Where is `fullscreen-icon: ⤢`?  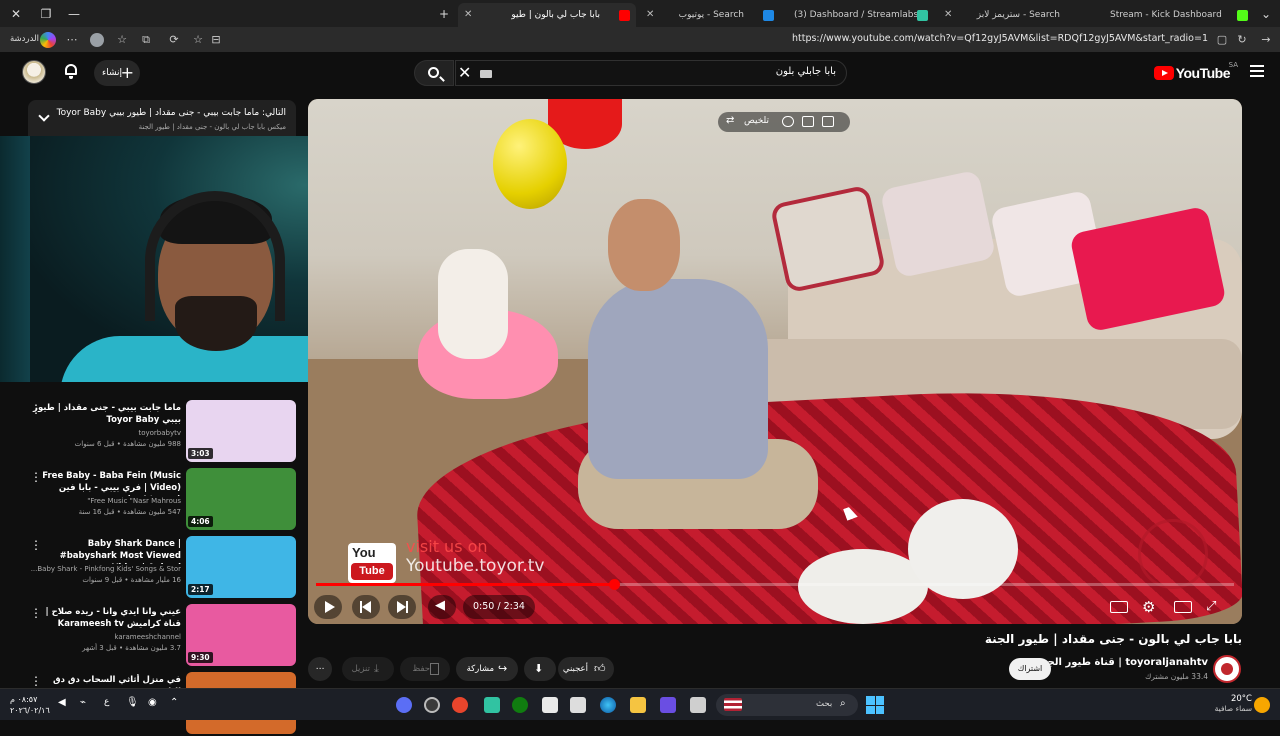
fullscreen-icon: ⤢ is located at coordinates (1215, 607).